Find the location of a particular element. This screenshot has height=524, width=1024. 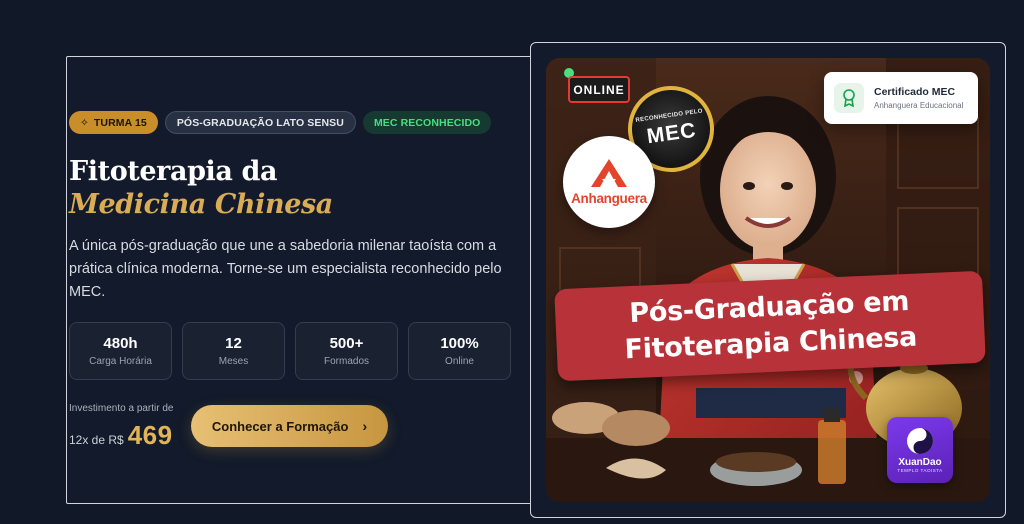

stat-label: Meses is located at coordinates (233, 361).